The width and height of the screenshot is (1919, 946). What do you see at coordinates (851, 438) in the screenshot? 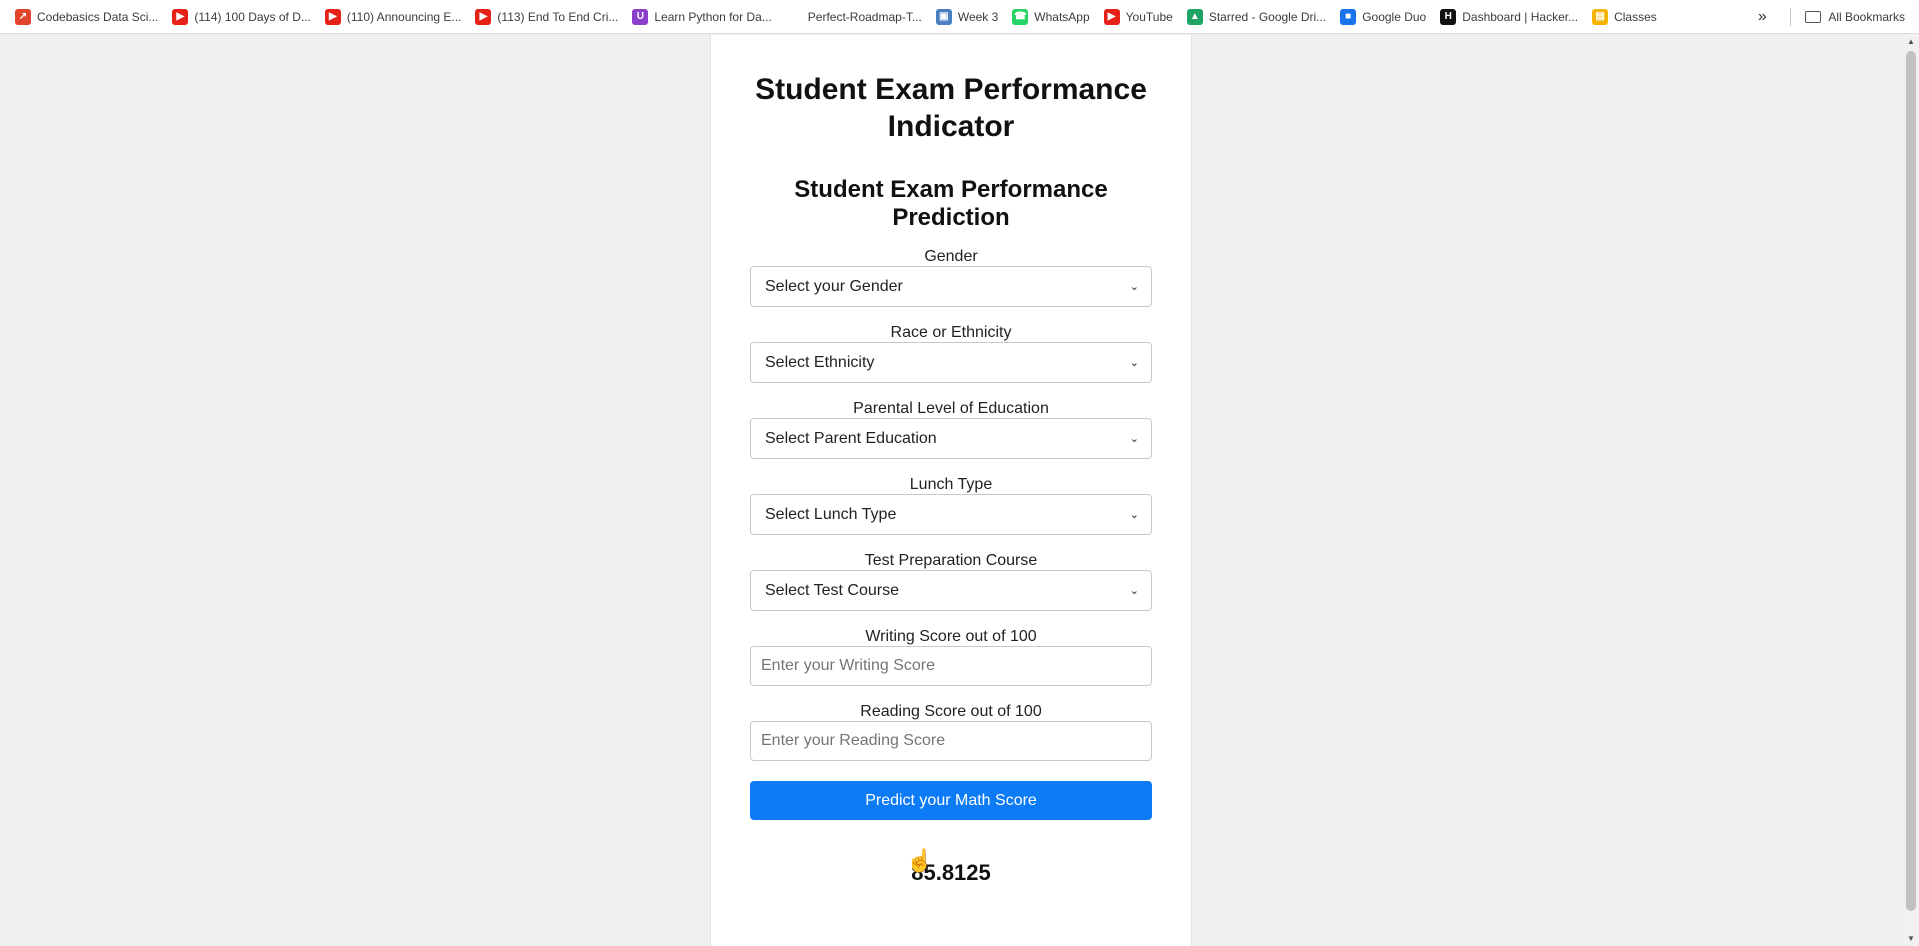
I see `parent-education-select-value: Select Parent Education` at bounding box center [851, 438].